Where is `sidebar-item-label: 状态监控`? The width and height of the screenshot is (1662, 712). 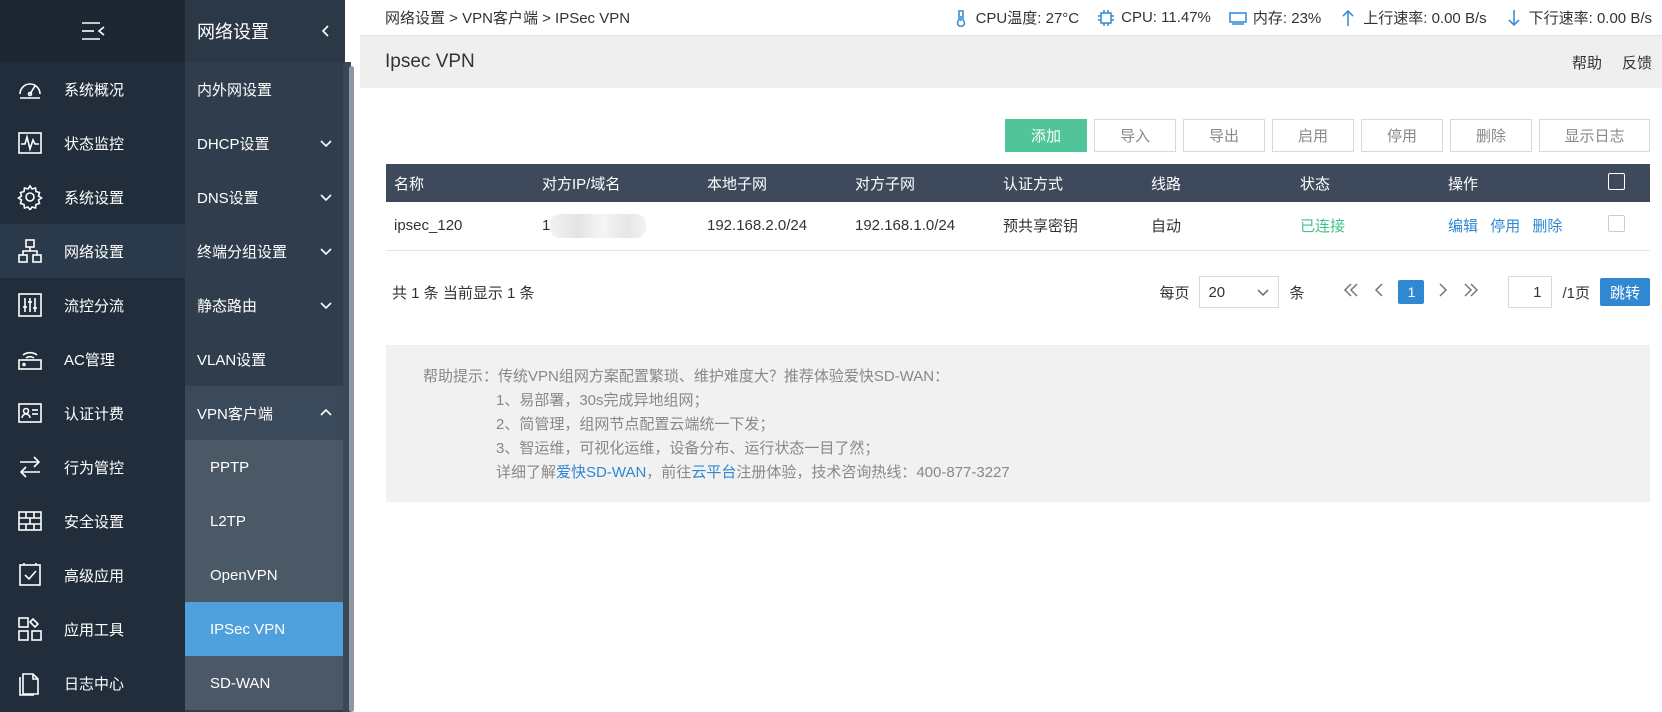
sidebar-item-label: 状态监控 is located at coordinates (94, 144).